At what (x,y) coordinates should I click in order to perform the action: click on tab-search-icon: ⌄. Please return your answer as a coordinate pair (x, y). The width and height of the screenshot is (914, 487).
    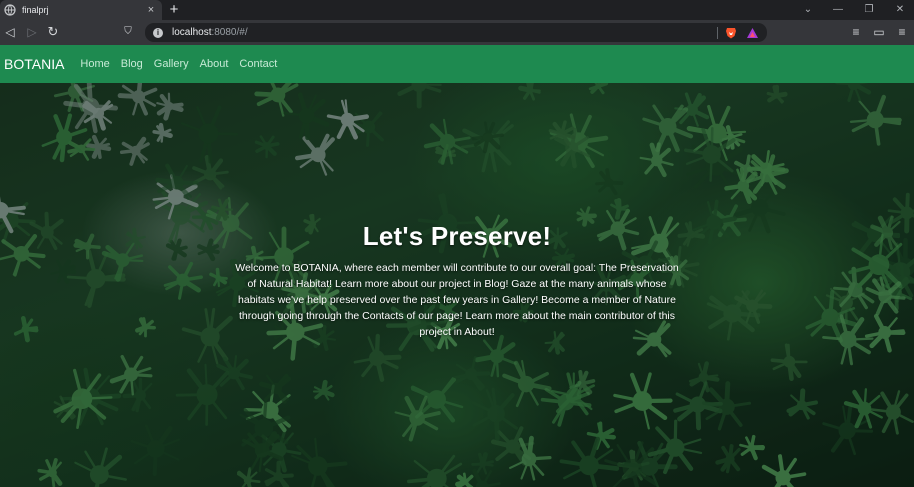
    Looking at the image, I should click on (808, 10).